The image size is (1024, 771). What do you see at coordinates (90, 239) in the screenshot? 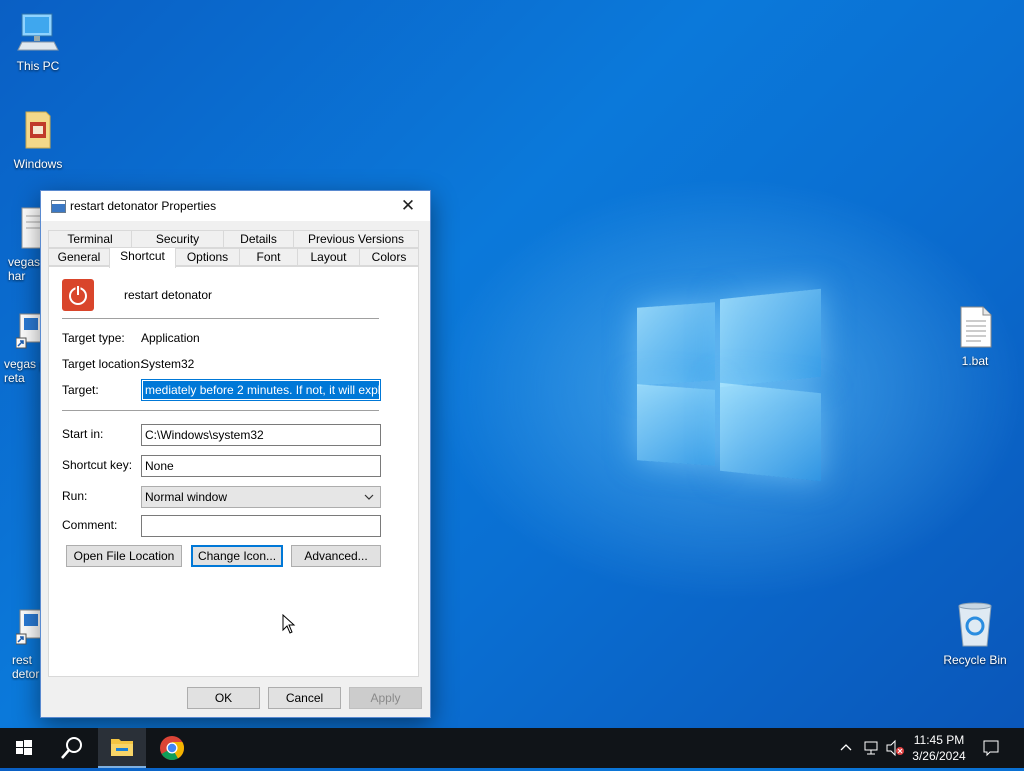
I see `tab-terminal: Terminal` at bounding box center [90, 239].